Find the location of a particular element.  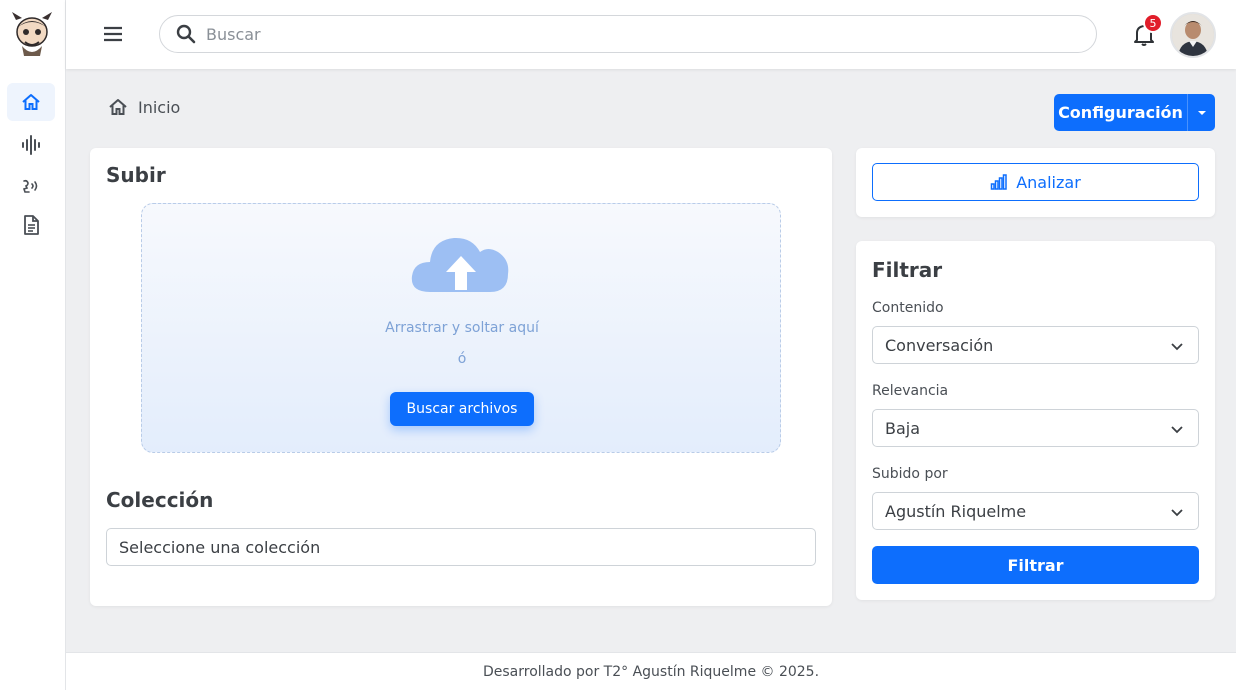

menu-toggle-button is located at coordinates (113, 34).